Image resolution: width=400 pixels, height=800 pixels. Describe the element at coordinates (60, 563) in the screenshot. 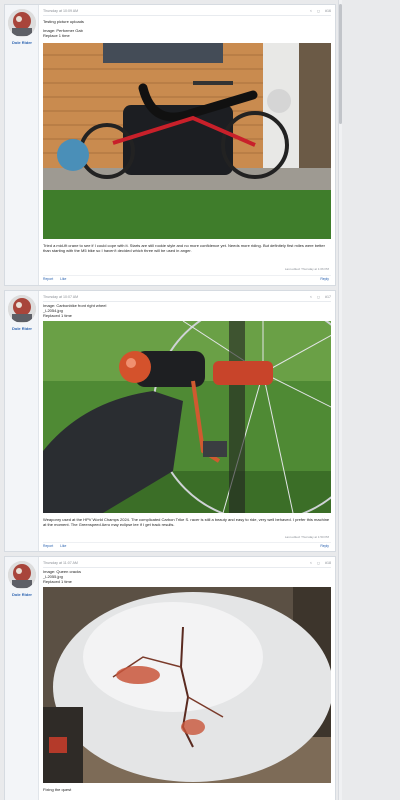

I see `post-timestamp: Thursday at 11:07 AM` at that location.